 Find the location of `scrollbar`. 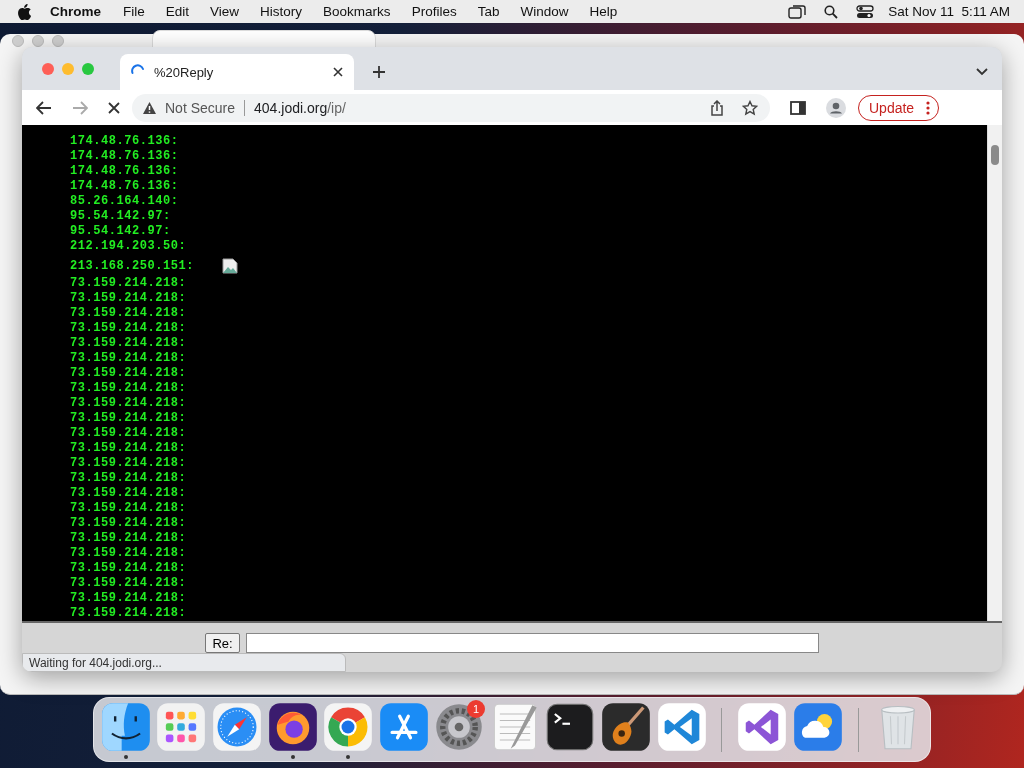

scrollbar is located at coordinates (994, 373).